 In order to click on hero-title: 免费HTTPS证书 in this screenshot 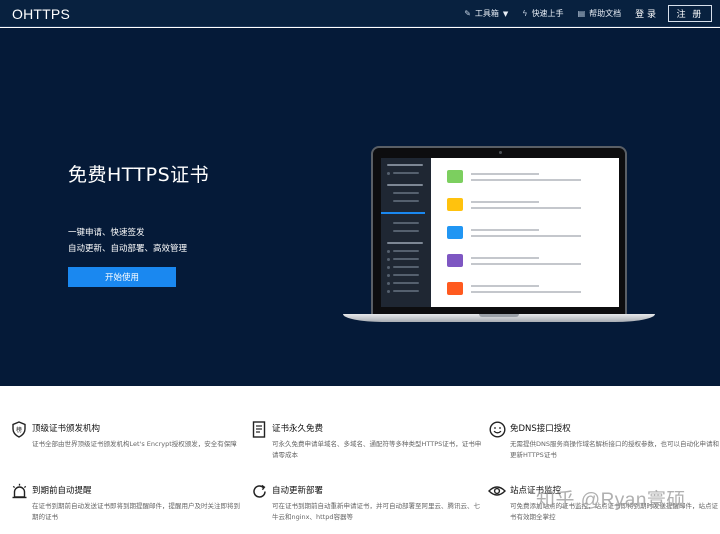, I will do `click(139, 175)`.